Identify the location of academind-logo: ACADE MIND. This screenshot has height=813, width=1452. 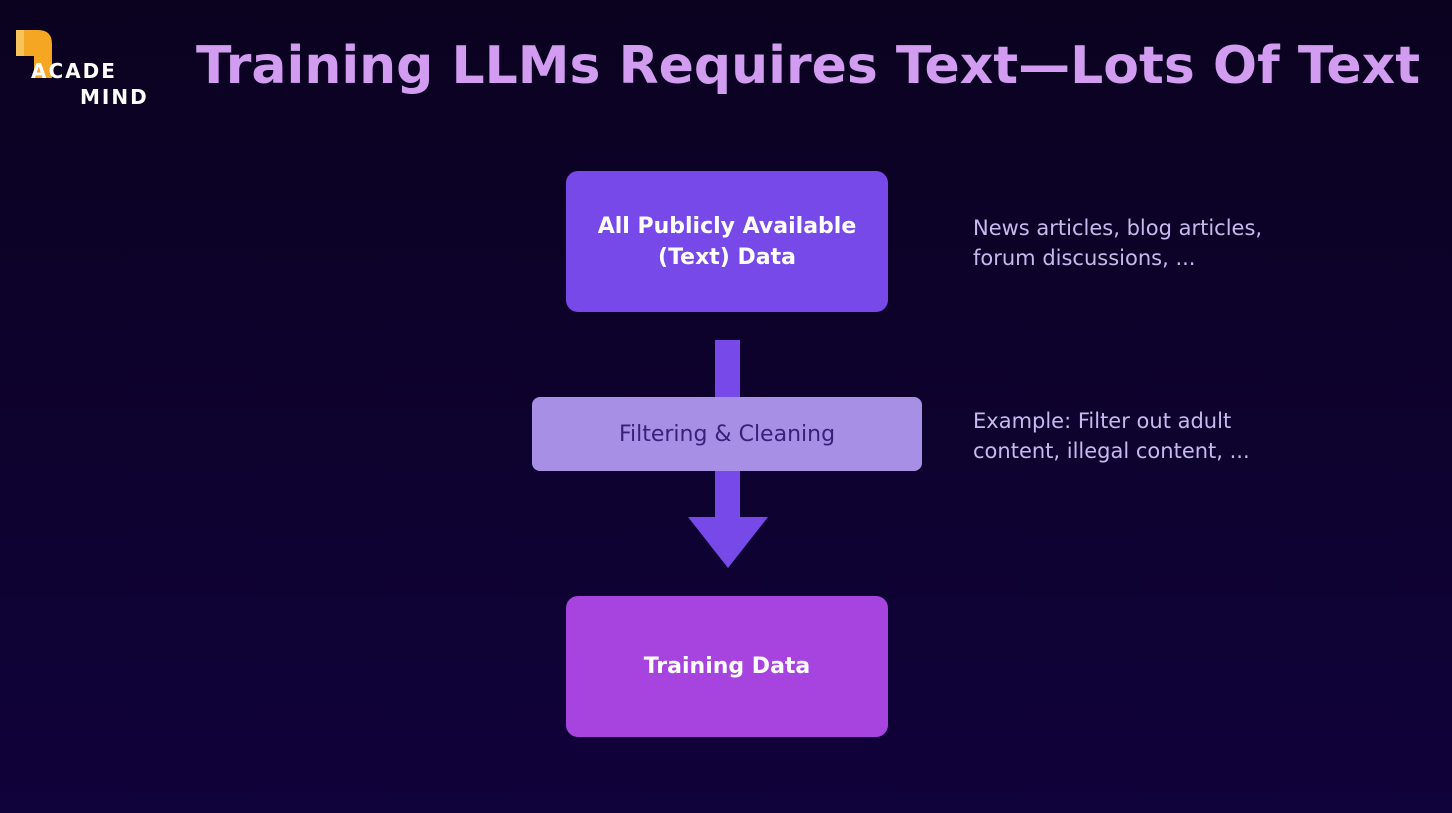
(84, 68).